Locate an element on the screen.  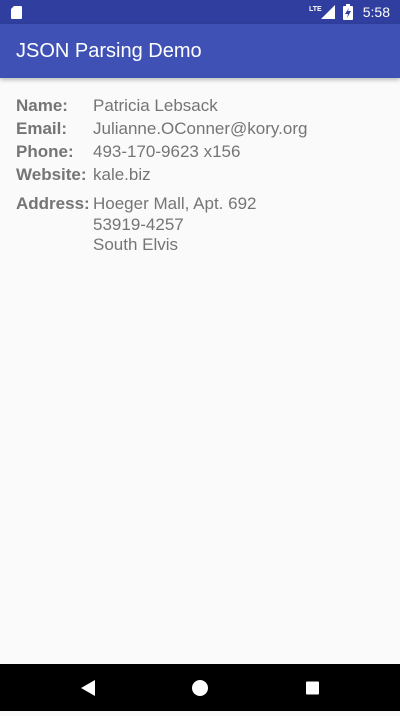
recents-button is located at coordinates (312, 687).